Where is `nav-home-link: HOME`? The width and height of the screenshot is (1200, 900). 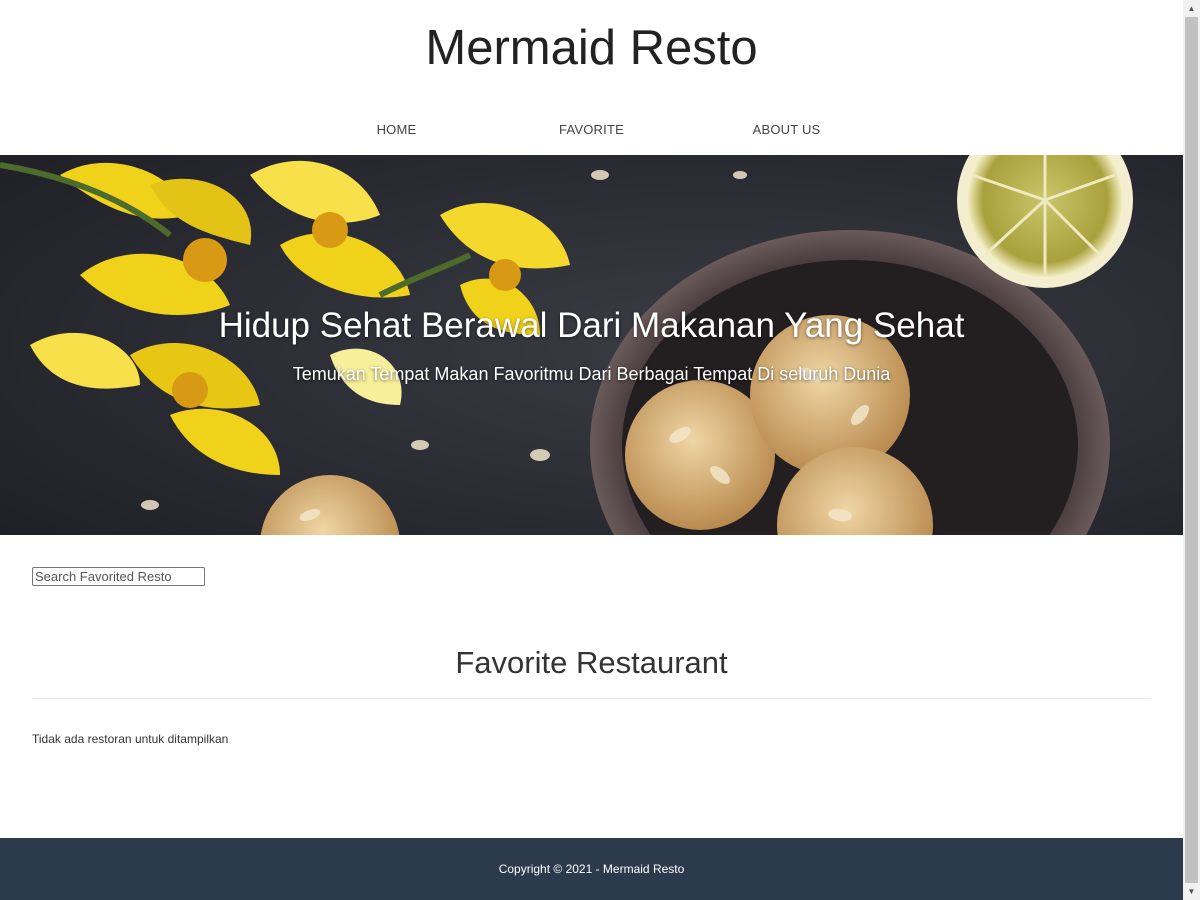
nav-home-link: HOME is located at coordinates (396, 130).